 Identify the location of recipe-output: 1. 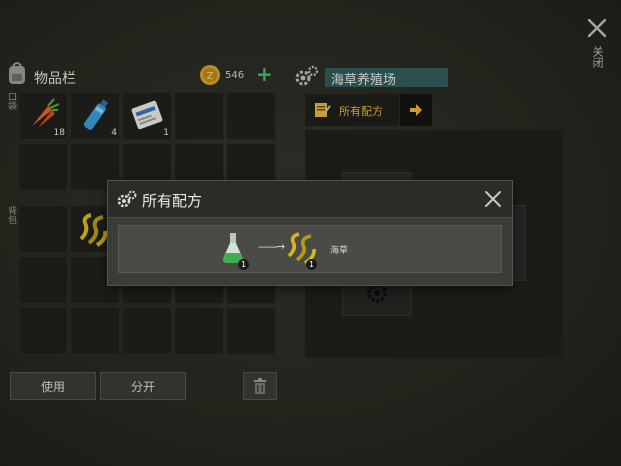
(304, 249).